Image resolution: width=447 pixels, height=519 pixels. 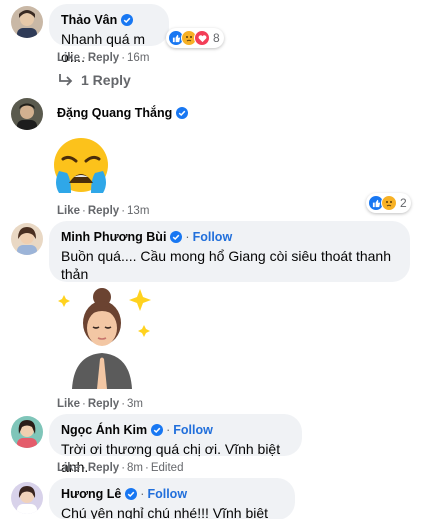 What do you see at coordinates (138, 211) in the screenshot?
I see `timestamp: 13m` at bounding box center [138, 211].